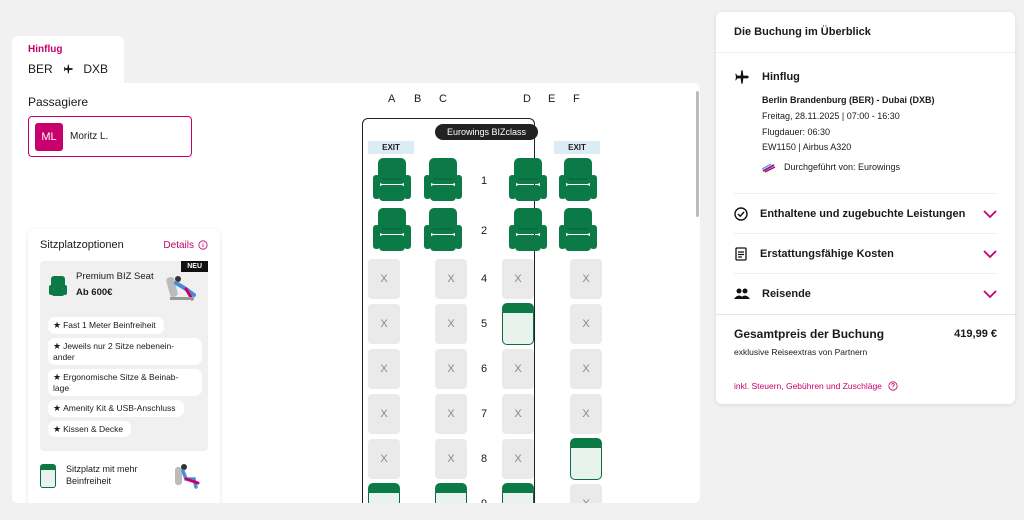  What do you see at coordinates (518, 279) in the screenshot?
I see `seat-4D: X` at bounding box center [518, 279].